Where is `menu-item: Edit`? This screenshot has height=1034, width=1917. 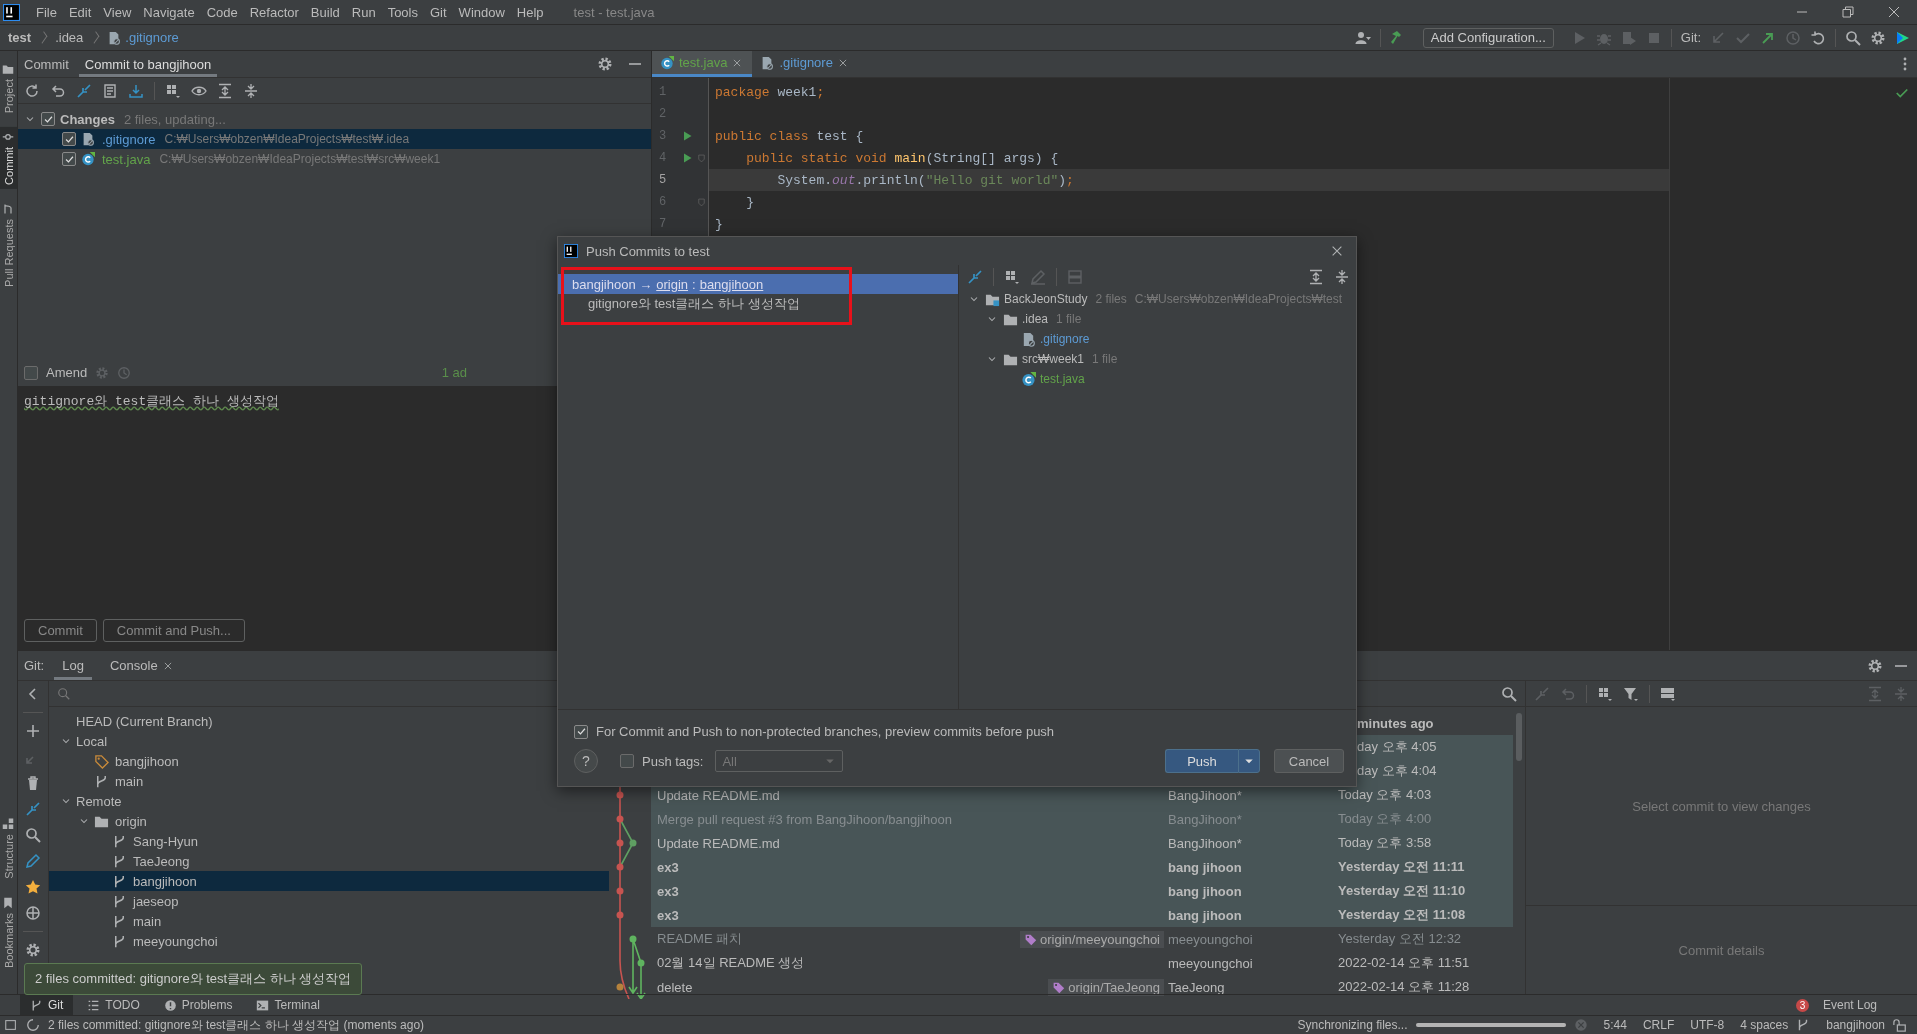 menu-item: Edit is located at coordinates (80, 12).